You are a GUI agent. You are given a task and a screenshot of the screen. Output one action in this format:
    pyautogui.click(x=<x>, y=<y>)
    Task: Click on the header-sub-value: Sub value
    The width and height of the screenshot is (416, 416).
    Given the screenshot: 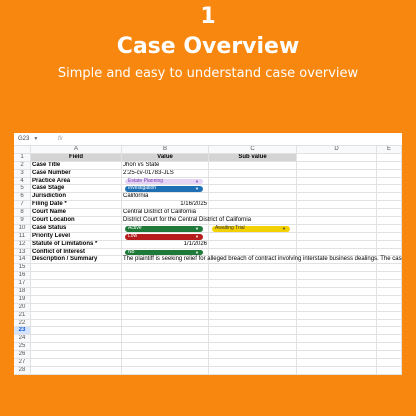 What is the action you would take?
    pyautogui.click(x=253, y=157)
    